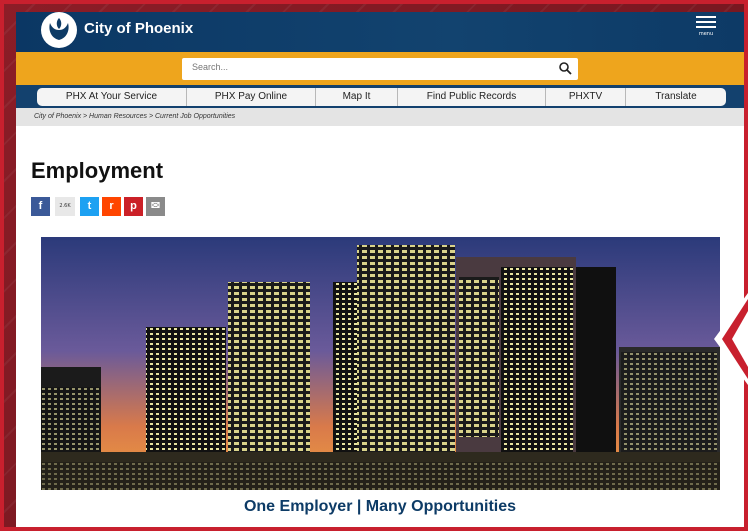 This screenshot has width=748, height=531. I want to click on email-icon: ✉, so click(155, 206).